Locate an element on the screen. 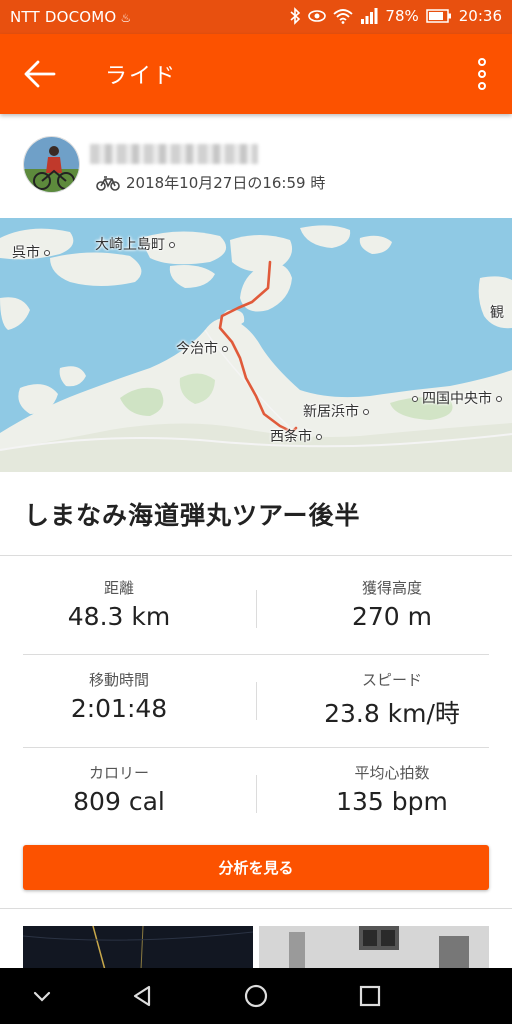 The image size is (512, 1024). flame-icon: ♨ is located at coordinates (126, 18).